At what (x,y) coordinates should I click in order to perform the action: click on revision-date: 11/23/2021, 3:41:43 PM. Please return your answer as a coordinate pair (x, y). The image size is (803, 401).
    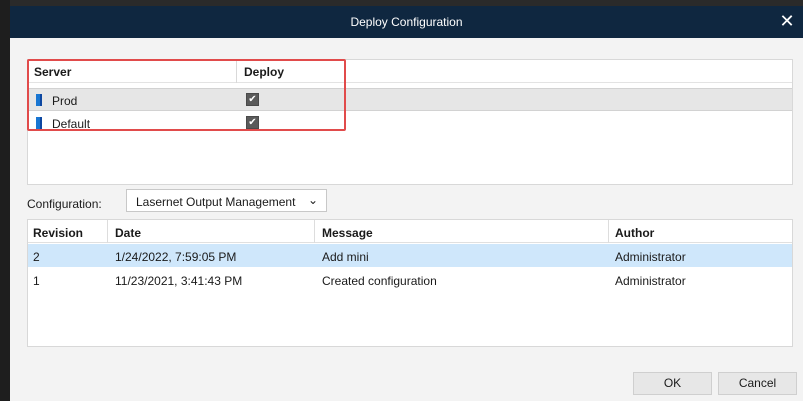
    Looking at the image, I should click on (179, 281).